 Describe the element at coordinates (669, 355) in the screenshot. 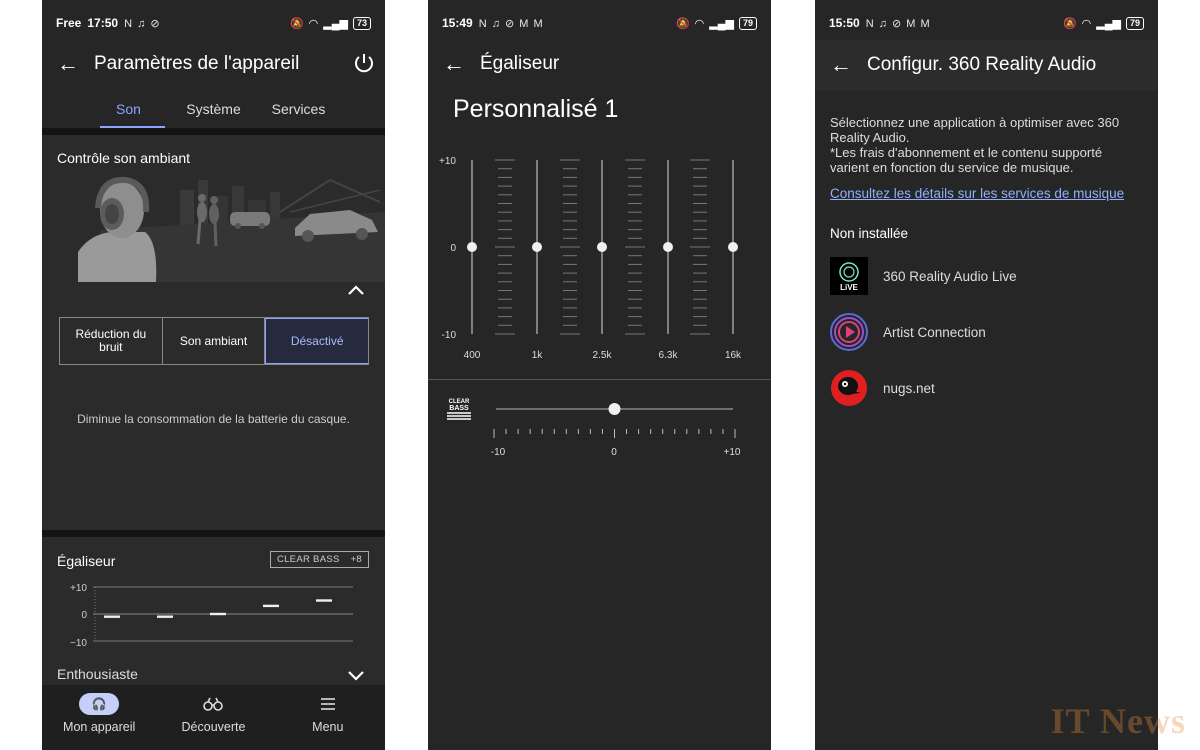

I see `eq-band-label: 6.3k` at that location.